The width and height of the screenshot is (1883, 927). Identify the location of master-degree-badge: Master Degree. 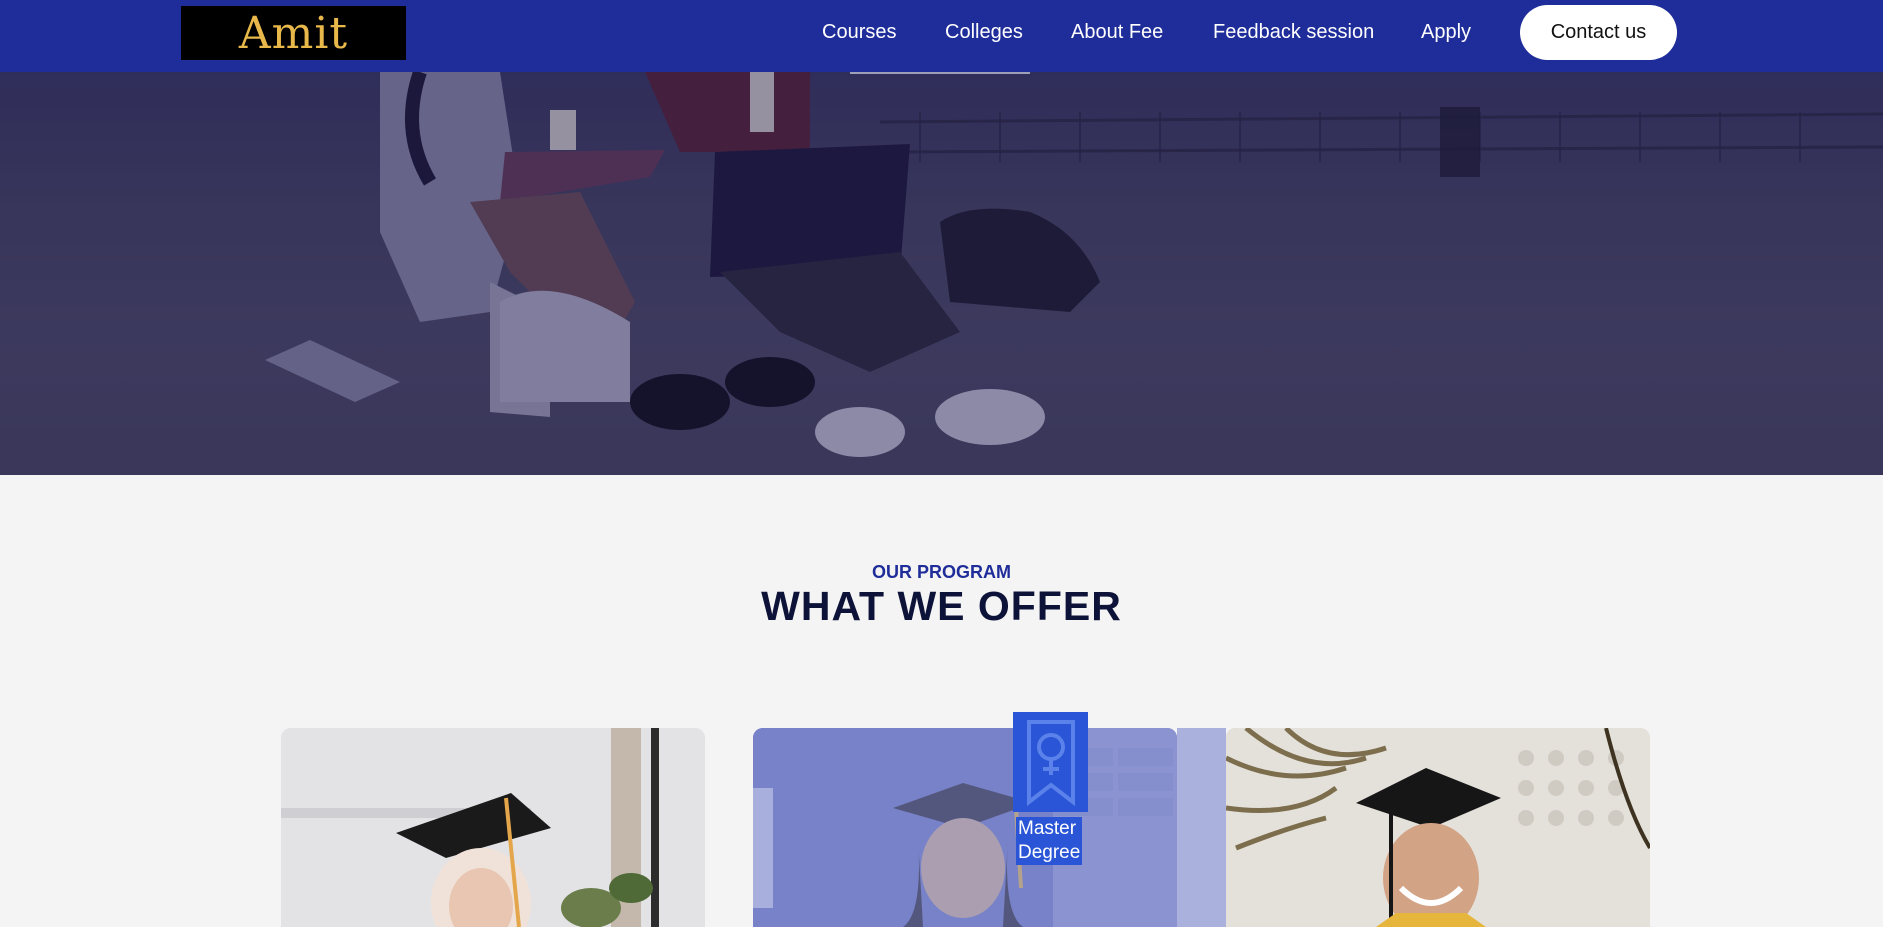
(1050, 790).